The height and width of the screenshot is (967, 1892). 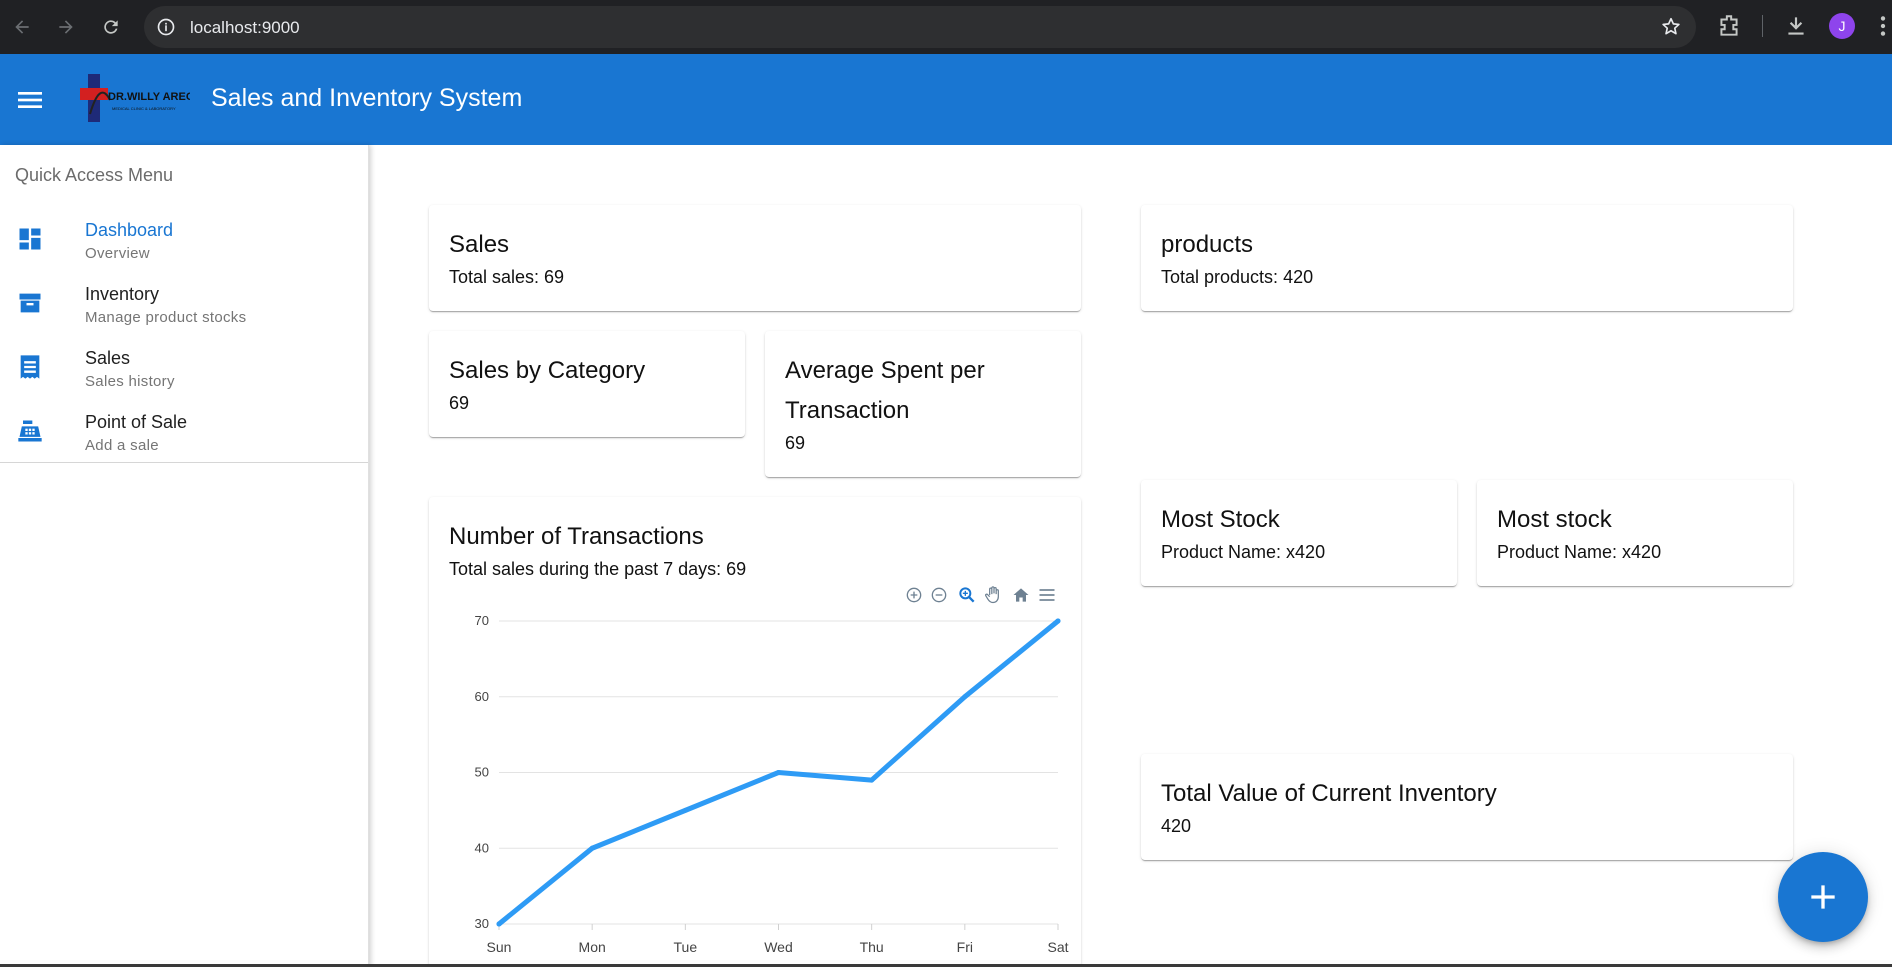 I want to click on hamburger-menu-icon, so click(x=30, y=100).